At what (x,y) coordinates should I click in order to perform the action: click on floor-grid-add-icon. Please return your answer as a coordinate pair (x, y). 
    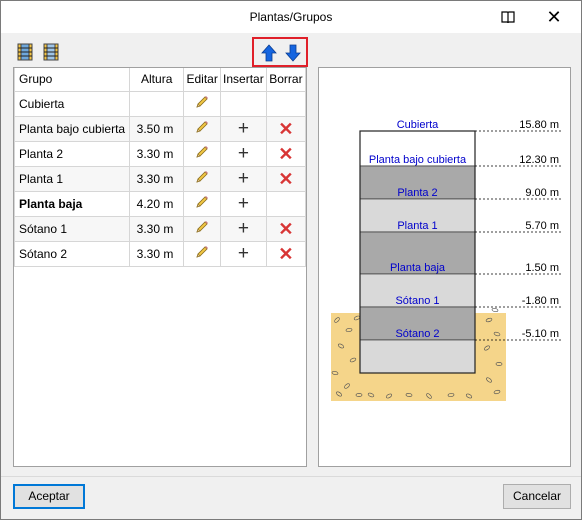
    Looking at the image, I should click on (51, 52).